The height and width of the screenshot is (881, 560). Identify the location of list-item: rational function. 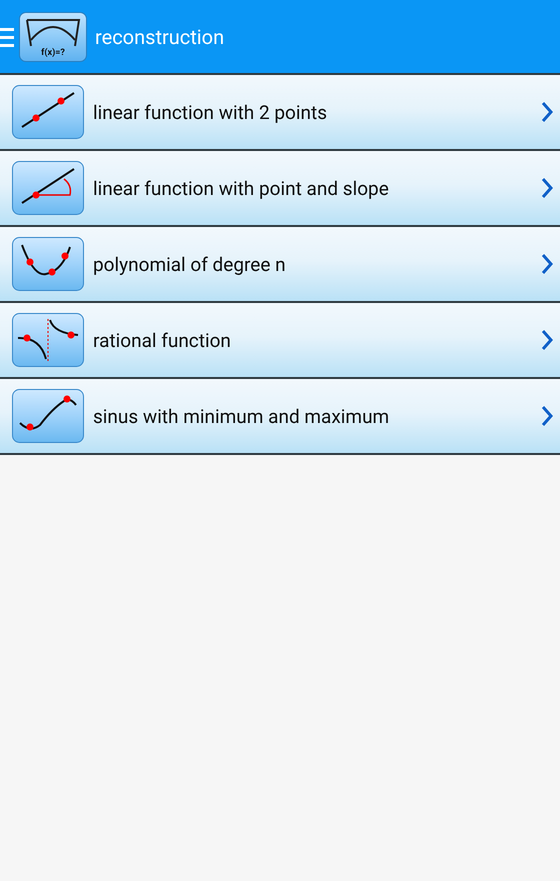
(280, 339).